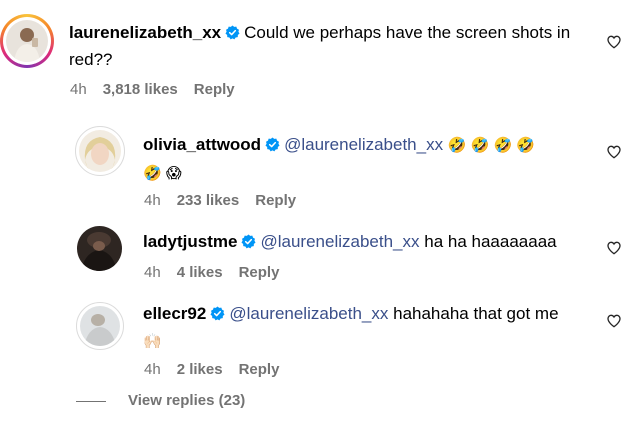  Describe the element at coordinates (186, 400) in the screenshot. I see `view-replies-label: View replies (23)` at that location.